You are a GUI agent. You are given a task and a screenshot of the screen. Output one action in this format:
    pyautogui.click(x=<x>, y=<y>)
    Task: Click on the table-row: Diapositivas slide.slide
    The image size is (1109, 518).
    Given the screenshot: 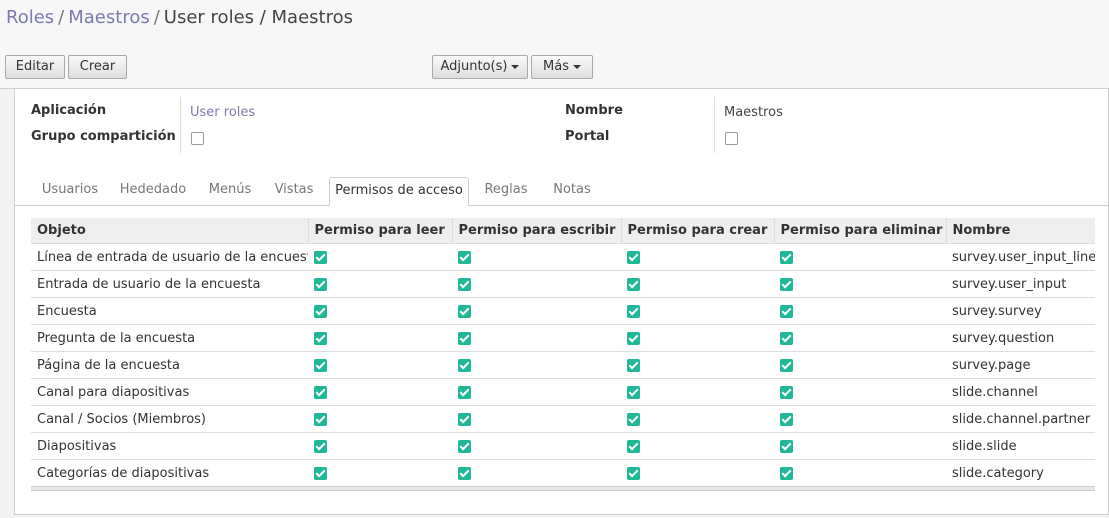 What is the action you would take?
    pyautogui.click(x=563, y=446)
    